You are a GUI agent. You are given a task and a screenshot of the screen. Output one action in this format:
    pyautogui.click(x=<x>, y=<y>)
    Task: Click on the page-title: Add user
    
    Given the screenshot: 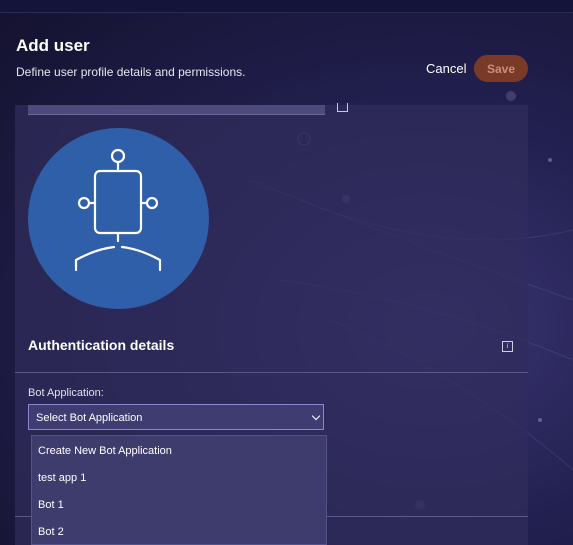 What is the action you would take?
    pyautogui.click(x=53, y=45)
    